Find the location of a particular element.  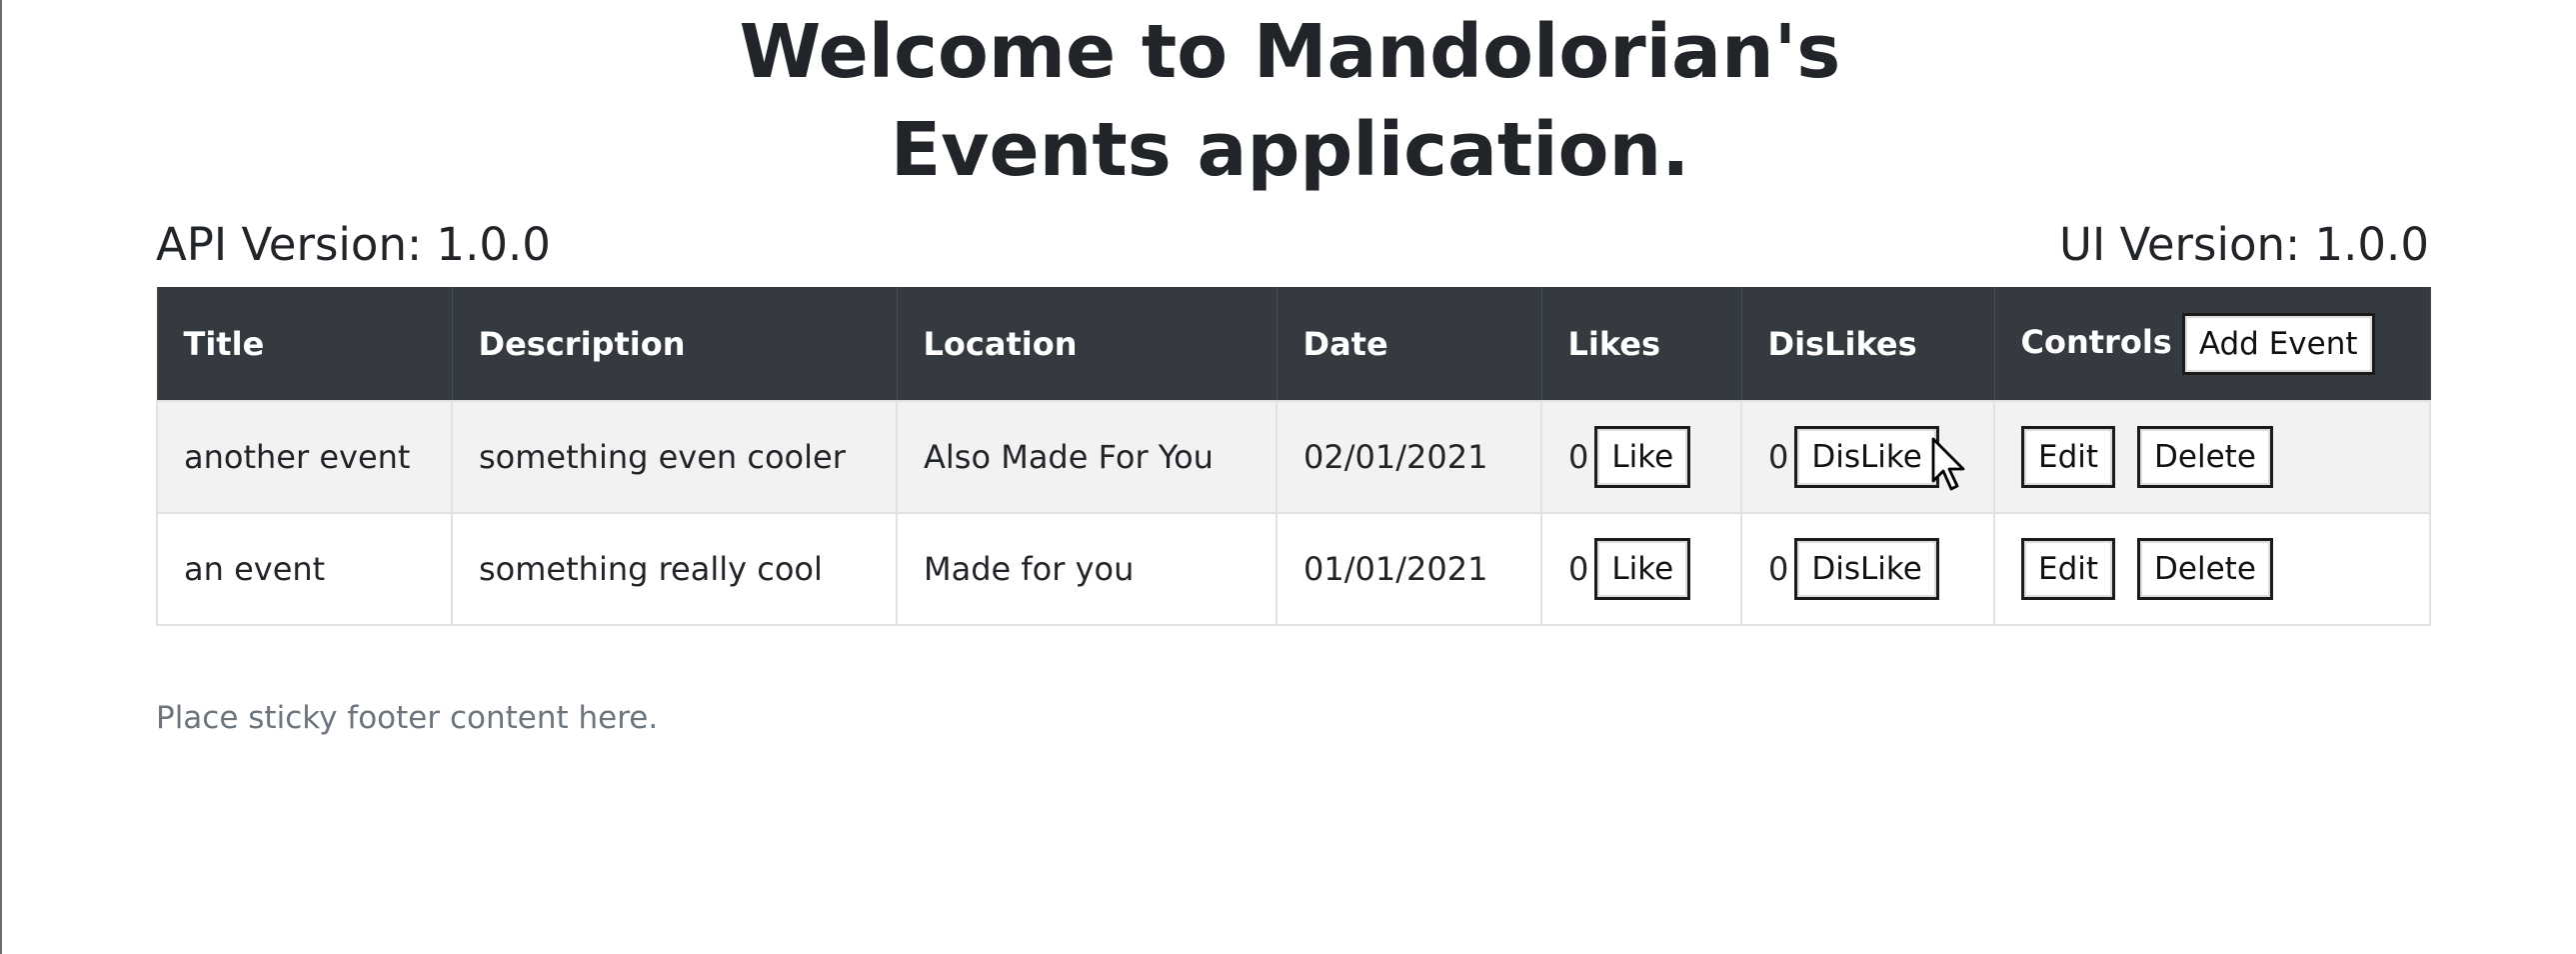

column-header-dislikes: DisLikes is located at coordinates (1868, 344).